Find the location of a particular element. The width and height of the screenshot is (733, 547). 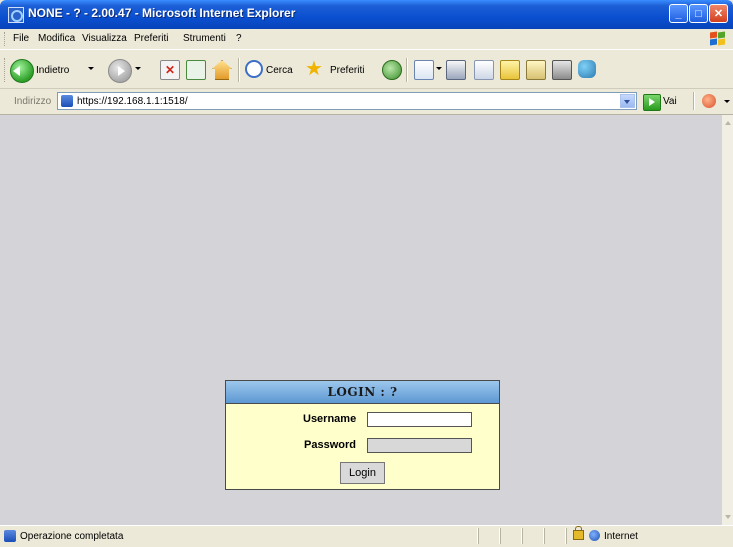

login-panel: LOGIN : ? Username Password Login is located at coordinates (362, 435).